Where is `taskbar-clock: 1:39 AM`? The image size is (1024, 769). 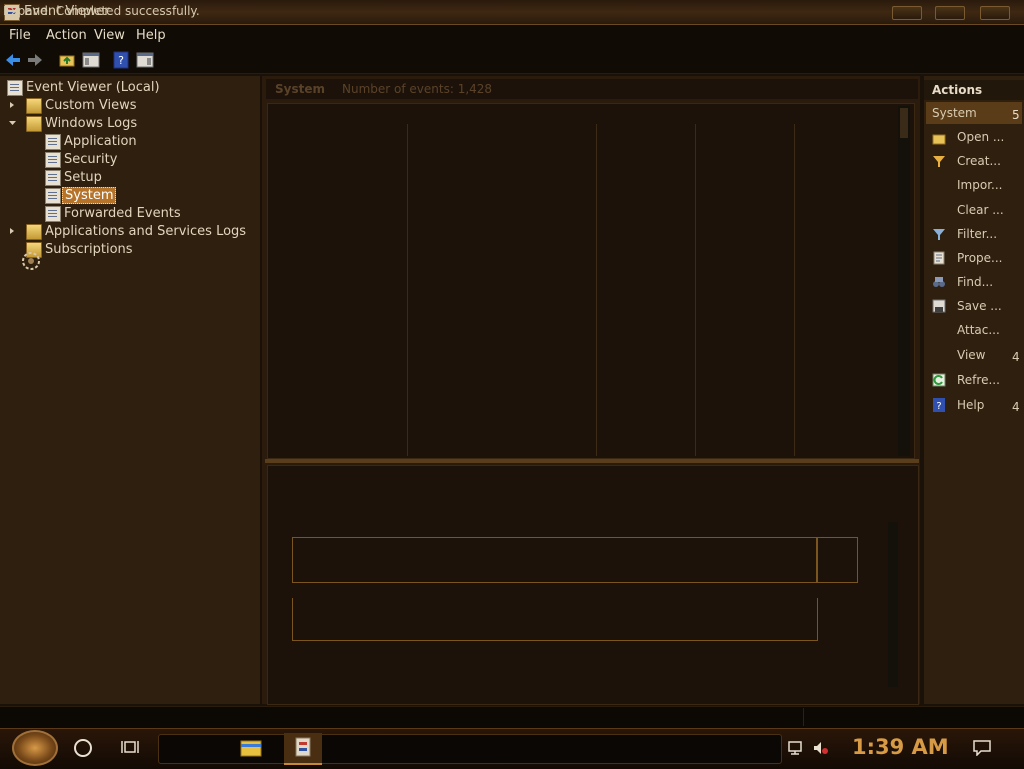 taskbar-clock: 1:39 AM is located at coordinates (900, 747).